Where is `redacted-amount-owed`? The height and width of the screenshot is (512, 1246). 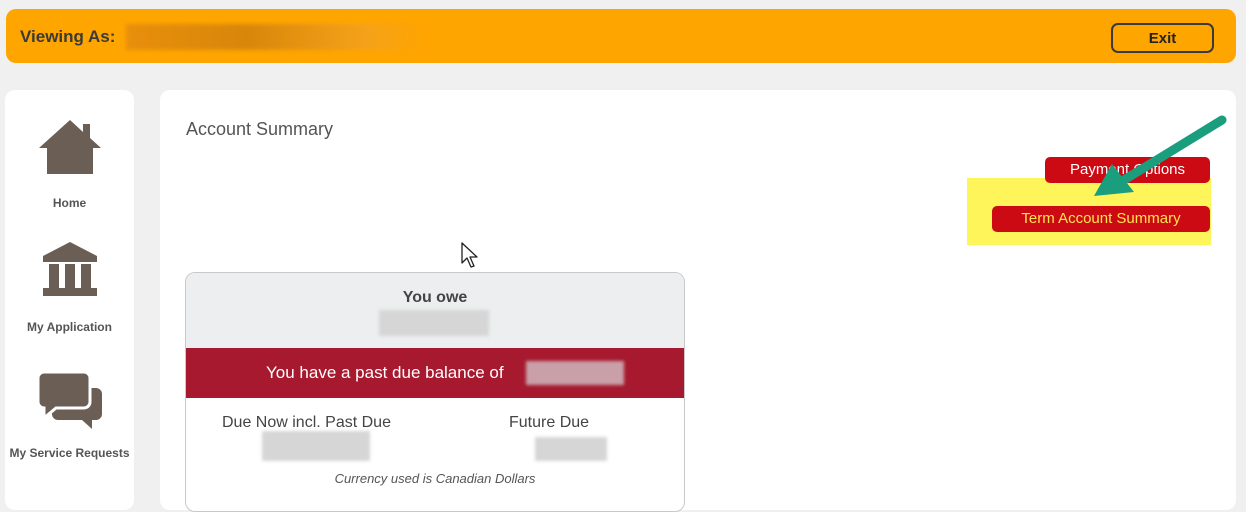 redacted-amount-owed is located at coordinates (434, 323).